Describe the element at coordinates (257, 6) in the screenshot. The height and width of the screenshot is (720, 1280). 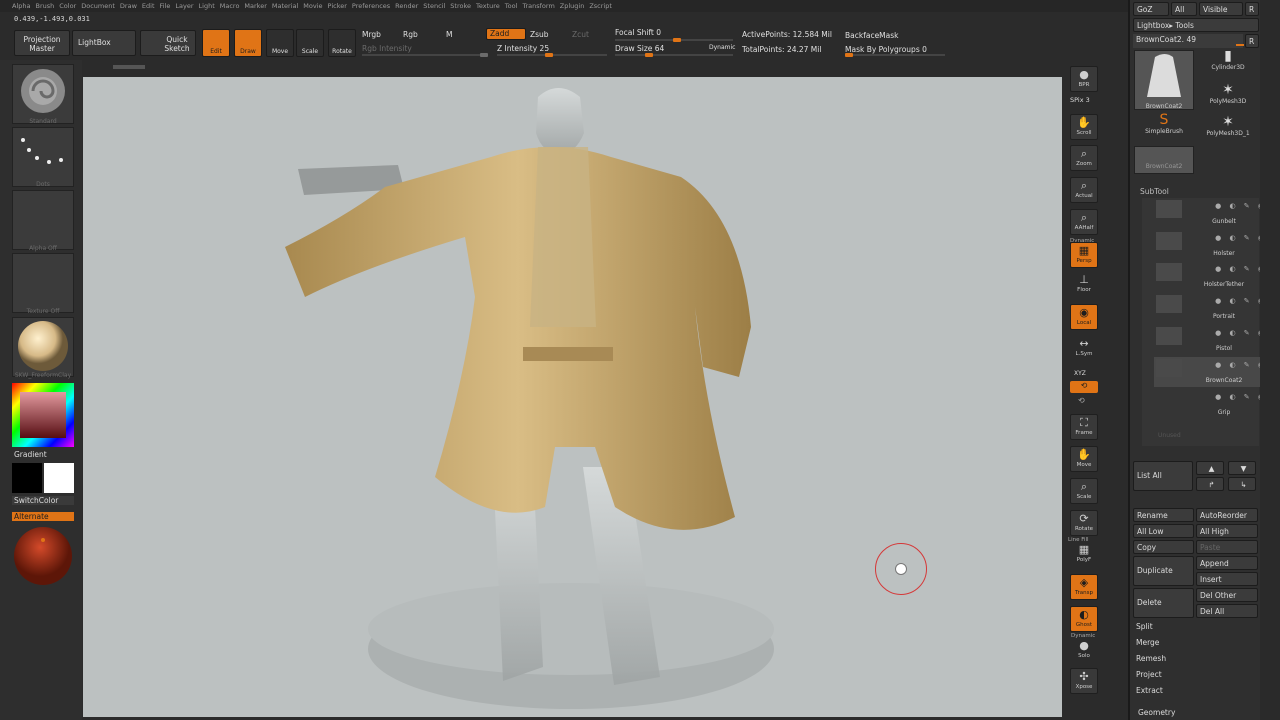
I see `menu-item-marker: Marker` at that location.